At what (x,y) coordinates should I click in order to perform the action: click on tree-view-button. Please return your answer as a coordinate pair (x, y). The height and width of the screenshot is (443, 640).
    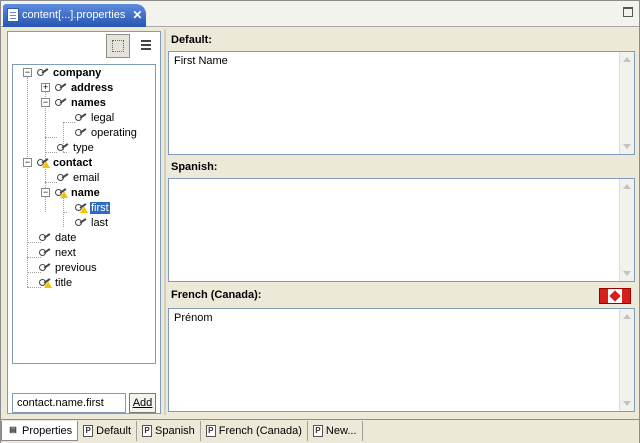
    Looking at the image, I should click on (118, 46).